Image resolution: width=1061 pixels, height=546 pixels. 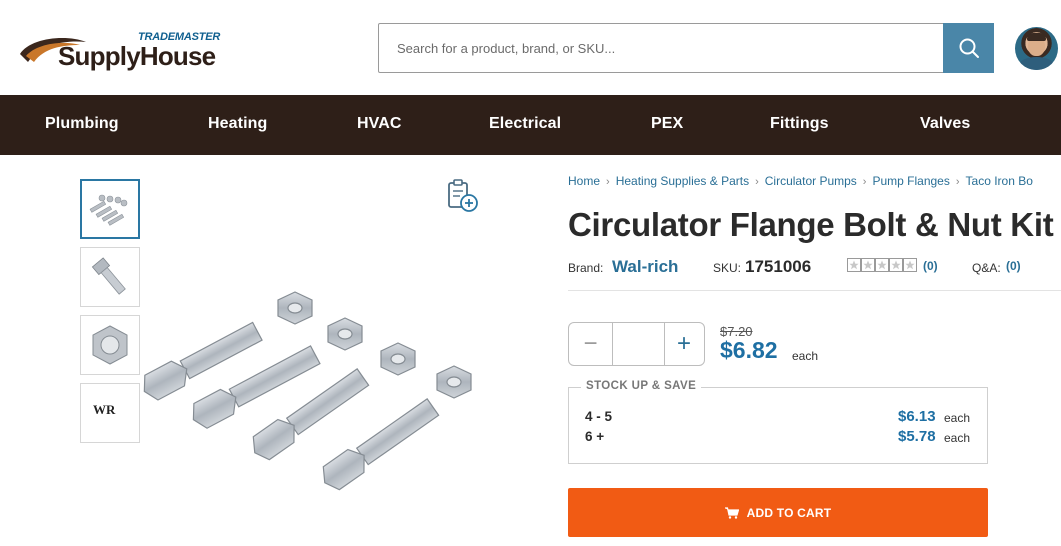 I want to click on breadcrumb-pump-flanges: Pump Flanges, so click(x=910, y=181).